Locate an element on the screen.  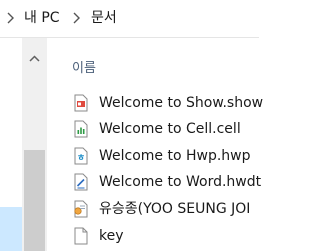
file-name: 유승종(YOO SEUNG JOI is located at coordinates (175, 209).